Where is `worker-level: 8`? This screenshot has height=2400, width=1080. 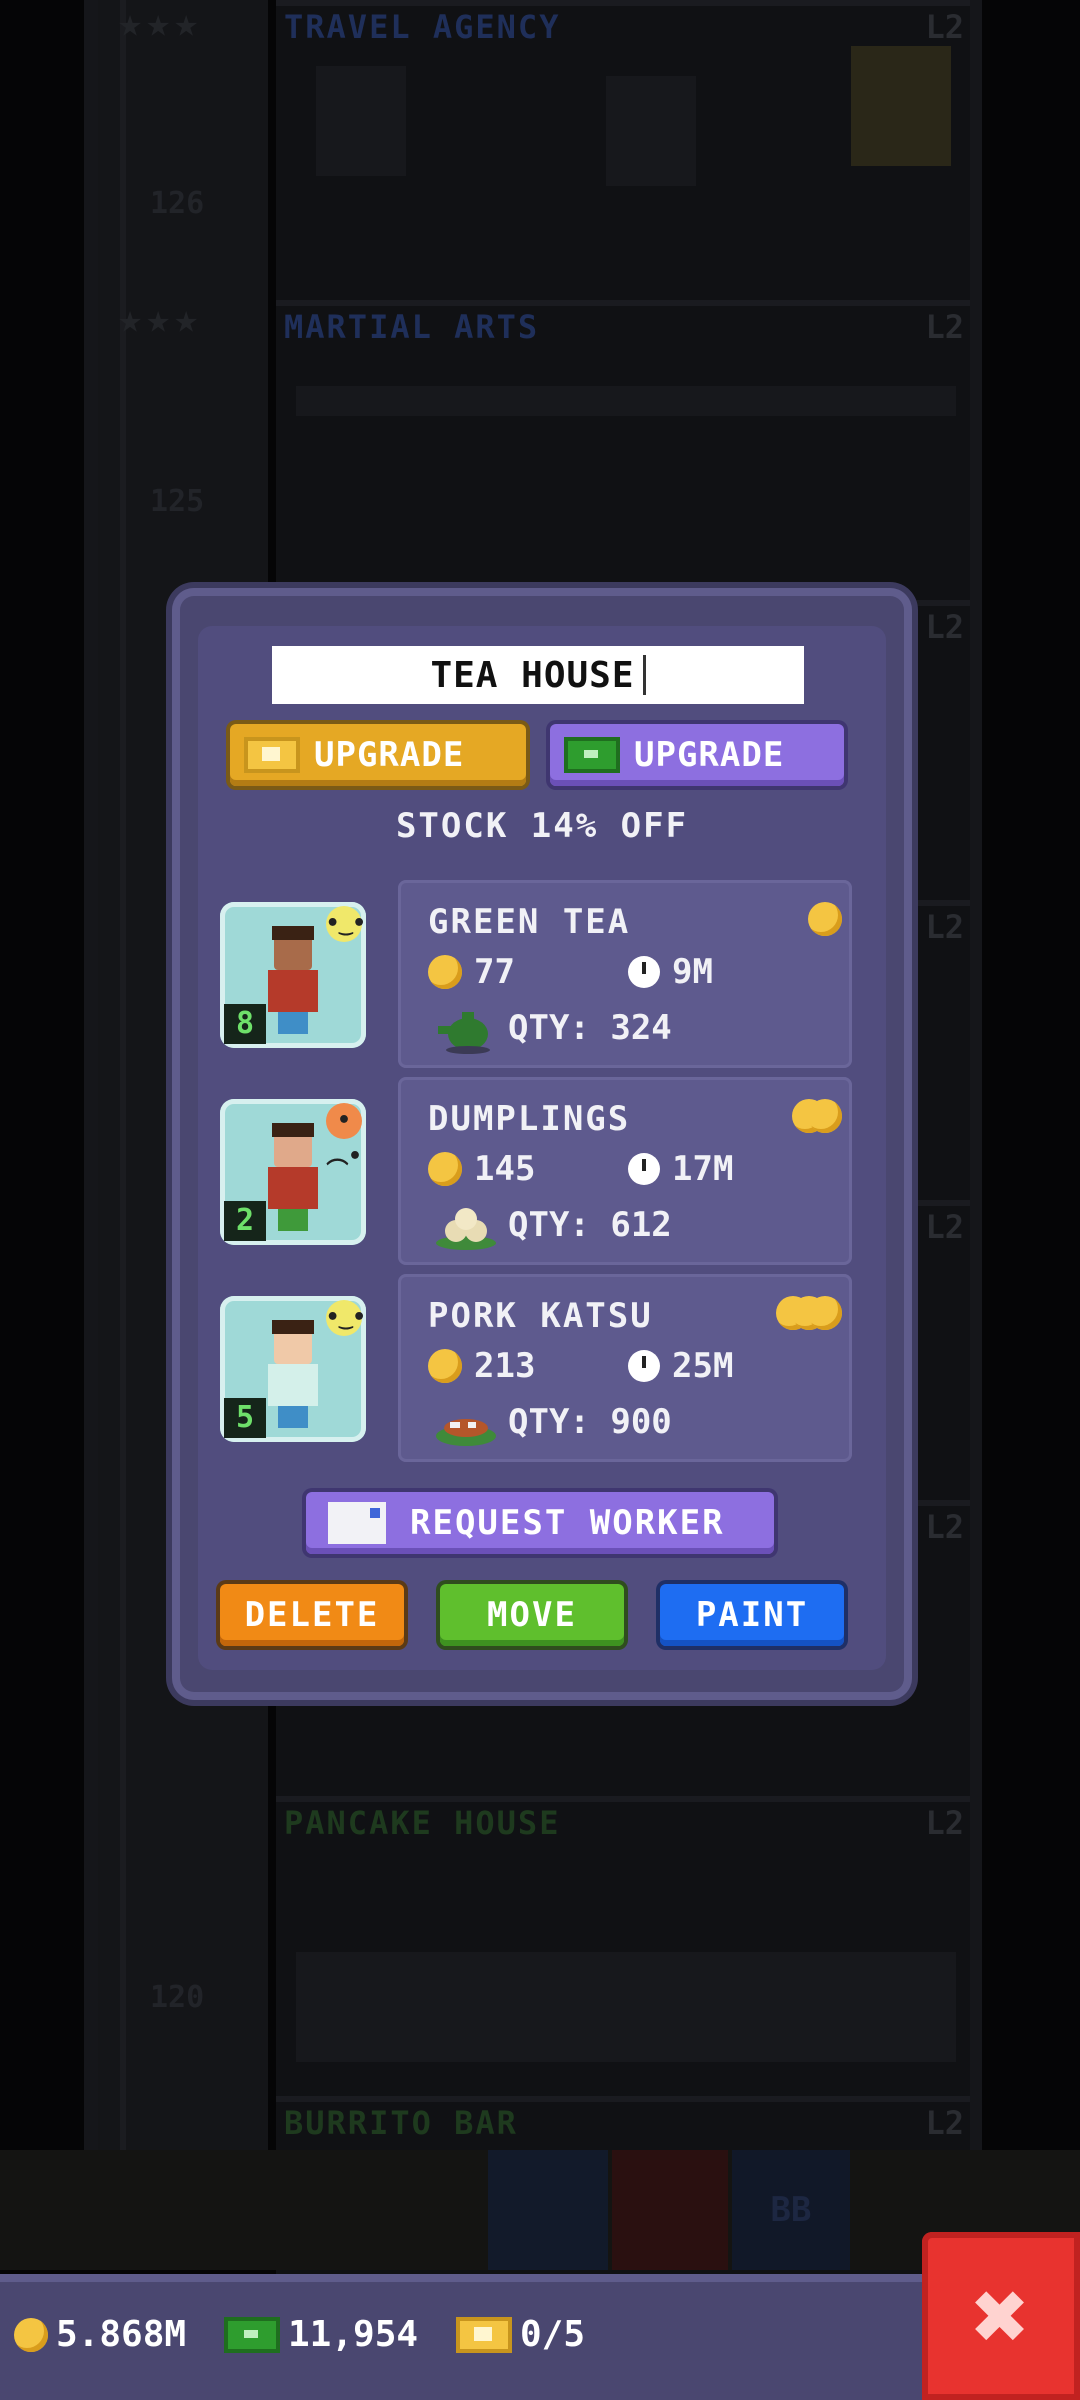
worker-level: 8 is located at coordinates (245, 1024).